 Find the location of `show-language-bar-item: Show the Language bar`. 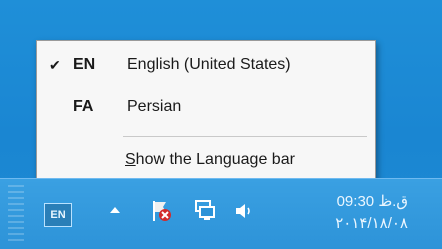

show-language-bar-item: Show the Language bar is located at coordinates (210, 160).